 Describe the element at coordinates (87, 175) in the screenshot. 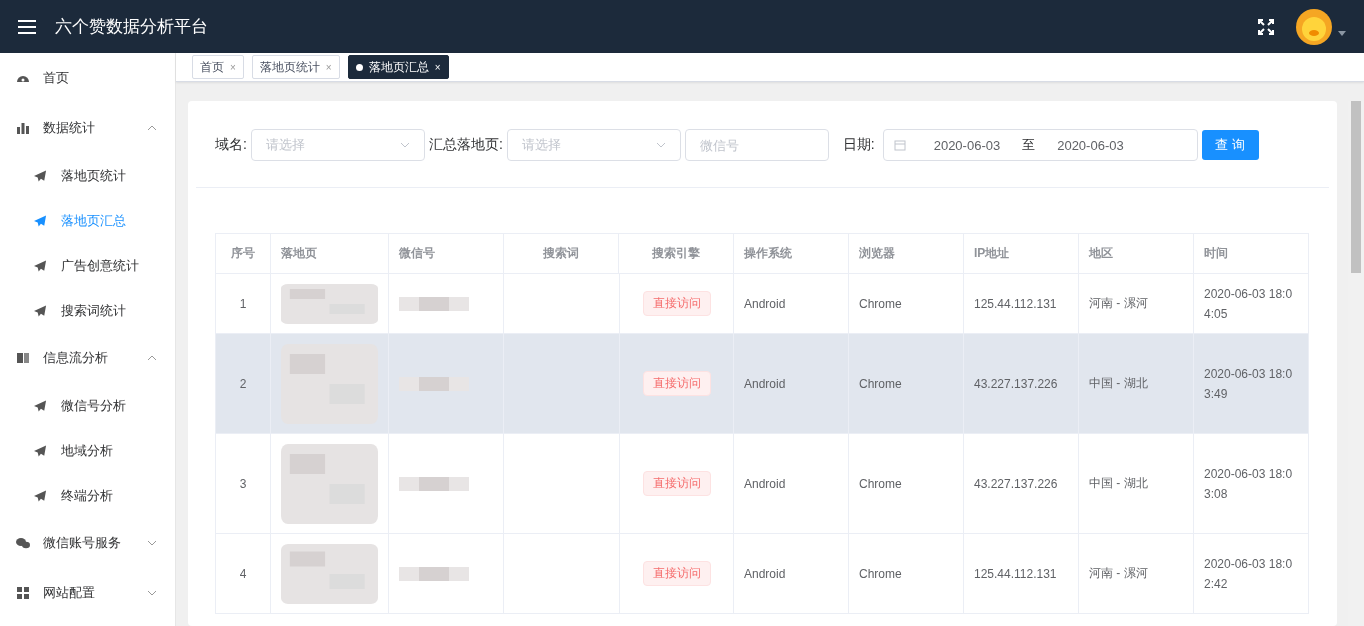

I see `sidebar-item: 落地页统计` at that location.